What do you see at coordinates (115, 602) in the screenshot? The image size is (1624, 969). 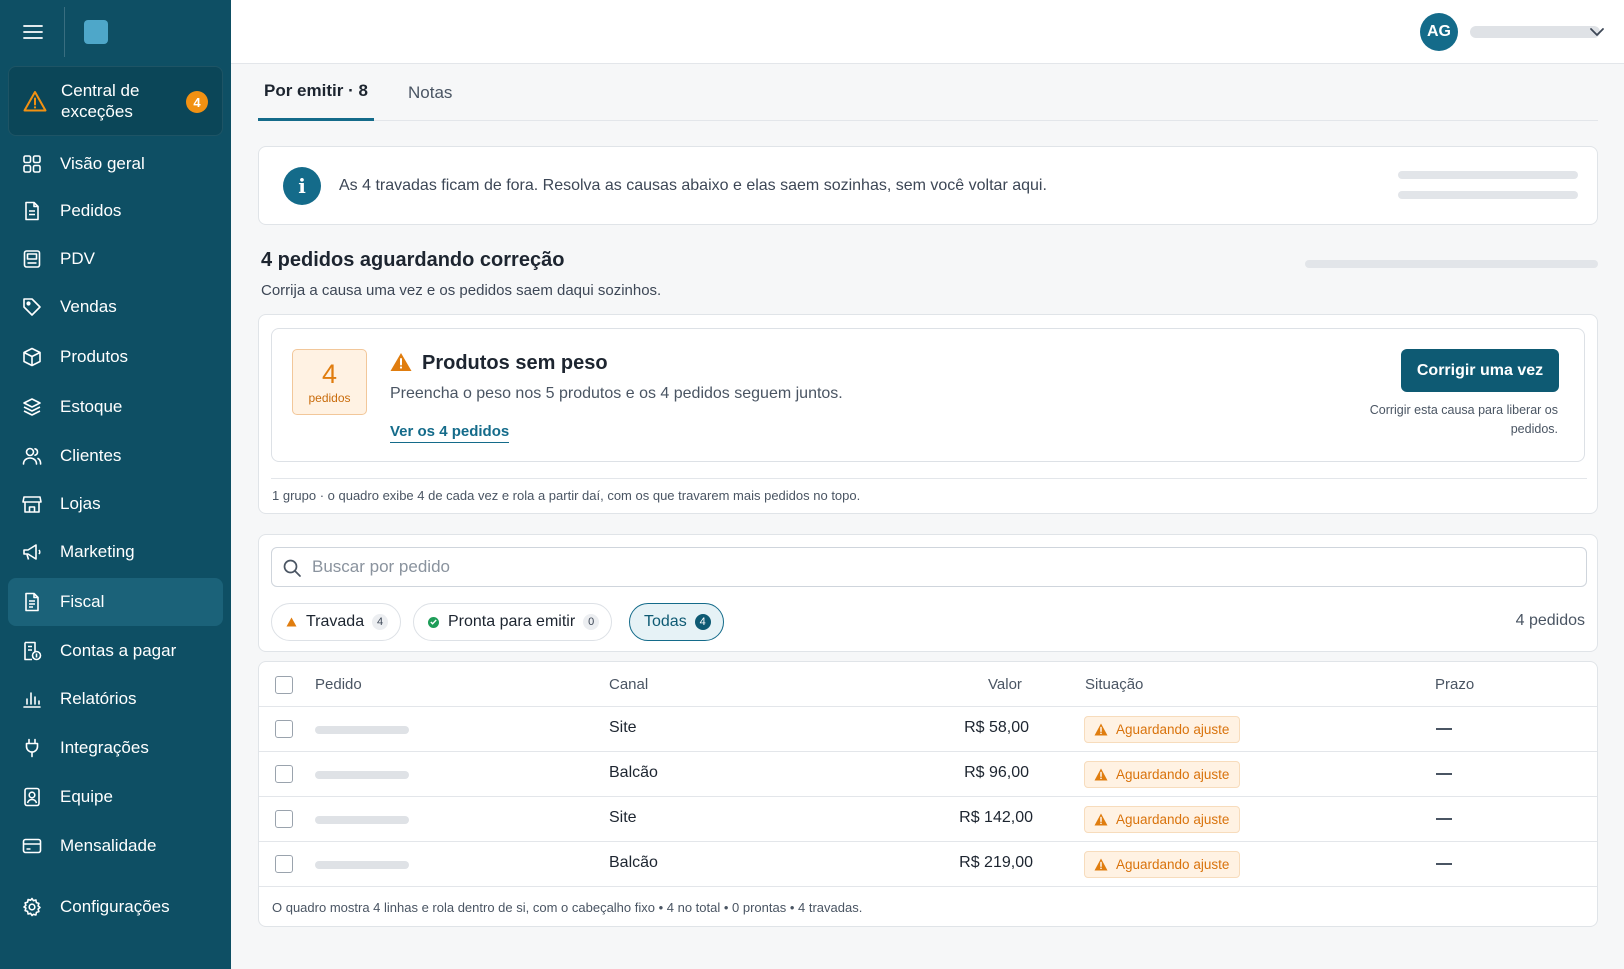 I see `sidebar-item-fiscal: Fiscal` at bounding box center [115, 602].